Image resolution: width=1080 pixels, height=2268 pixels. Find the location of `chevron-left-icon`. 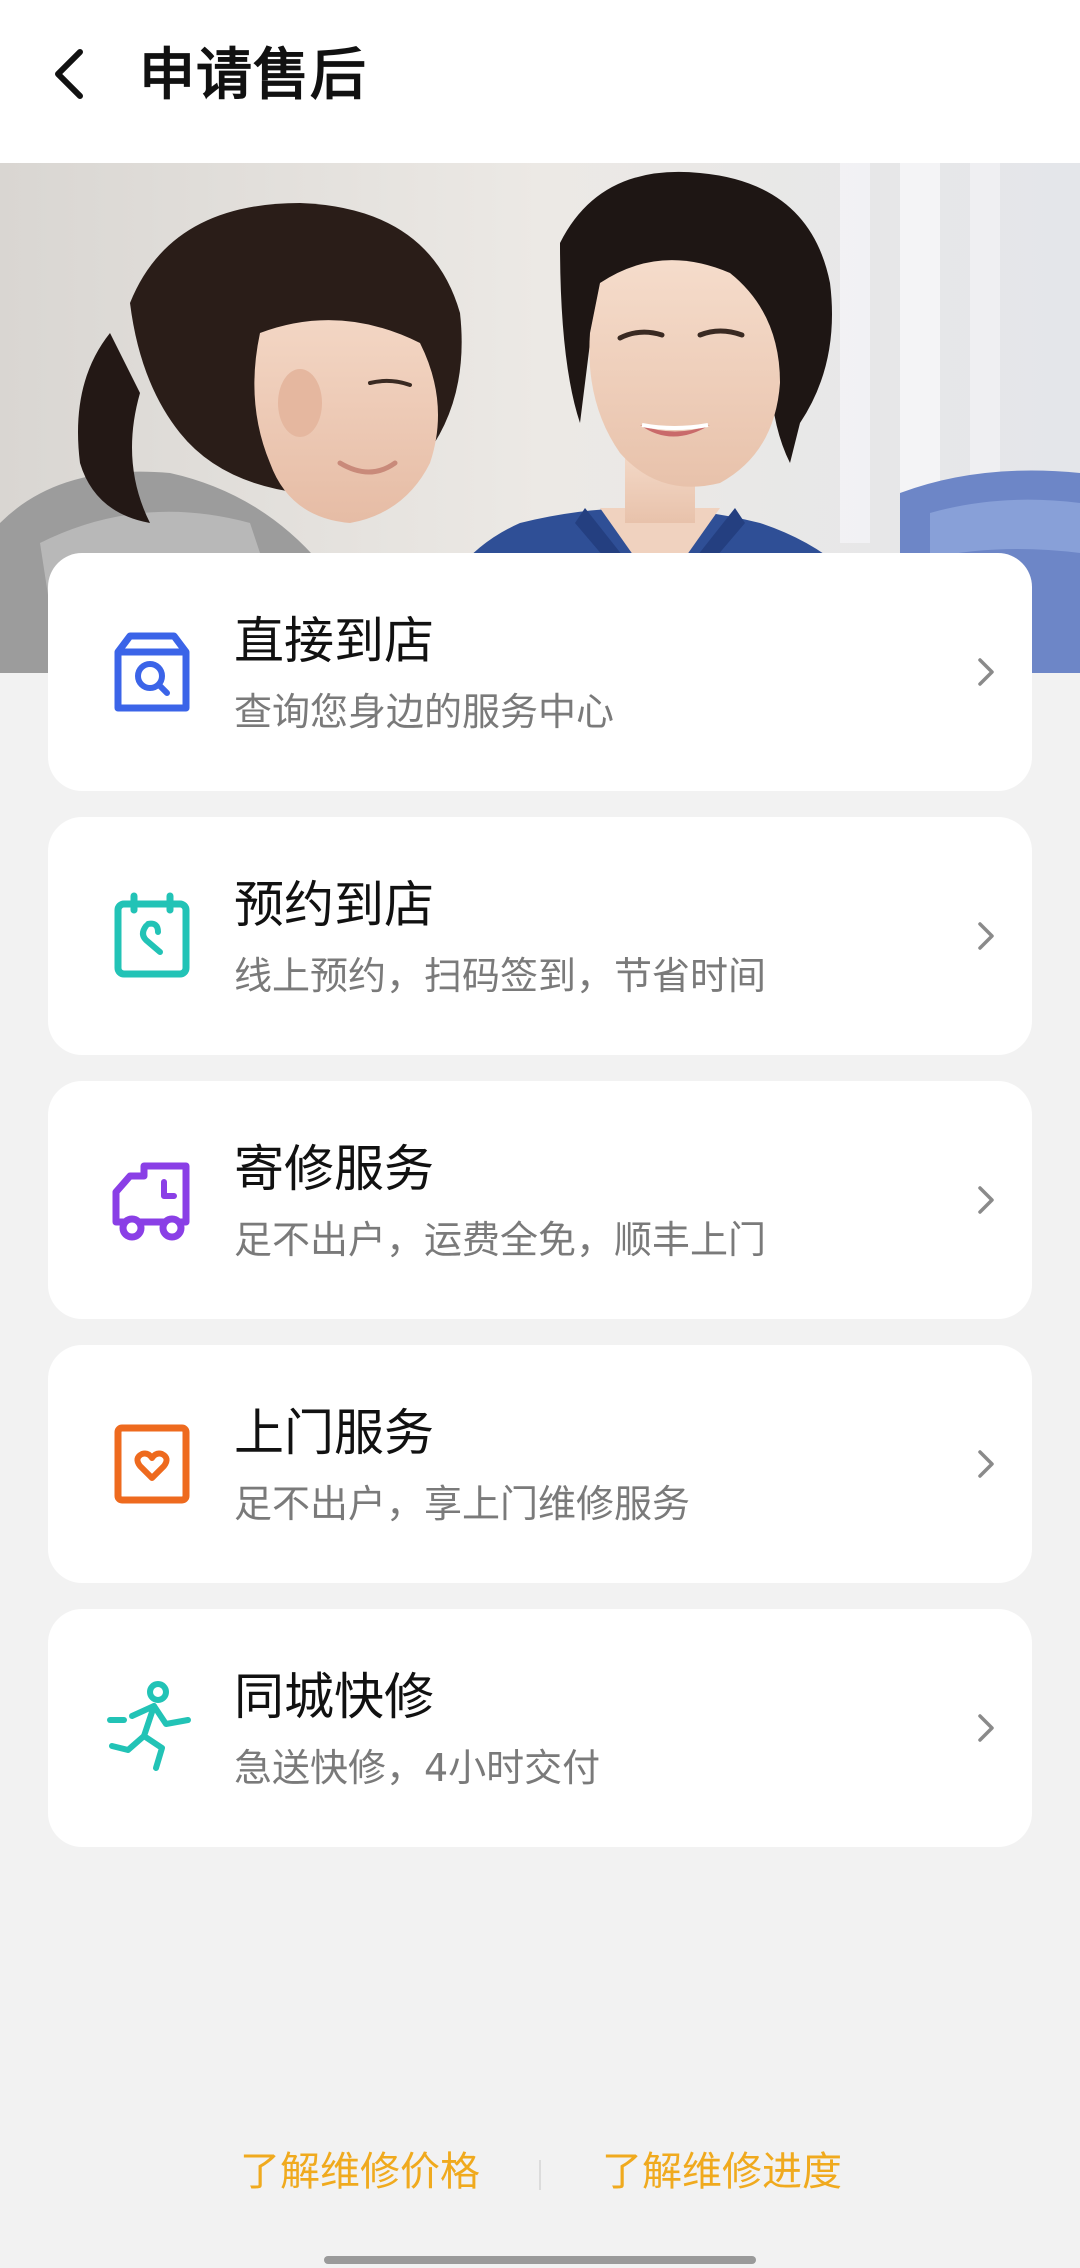

chevron-left-icon is located at coordinates (70, 76).